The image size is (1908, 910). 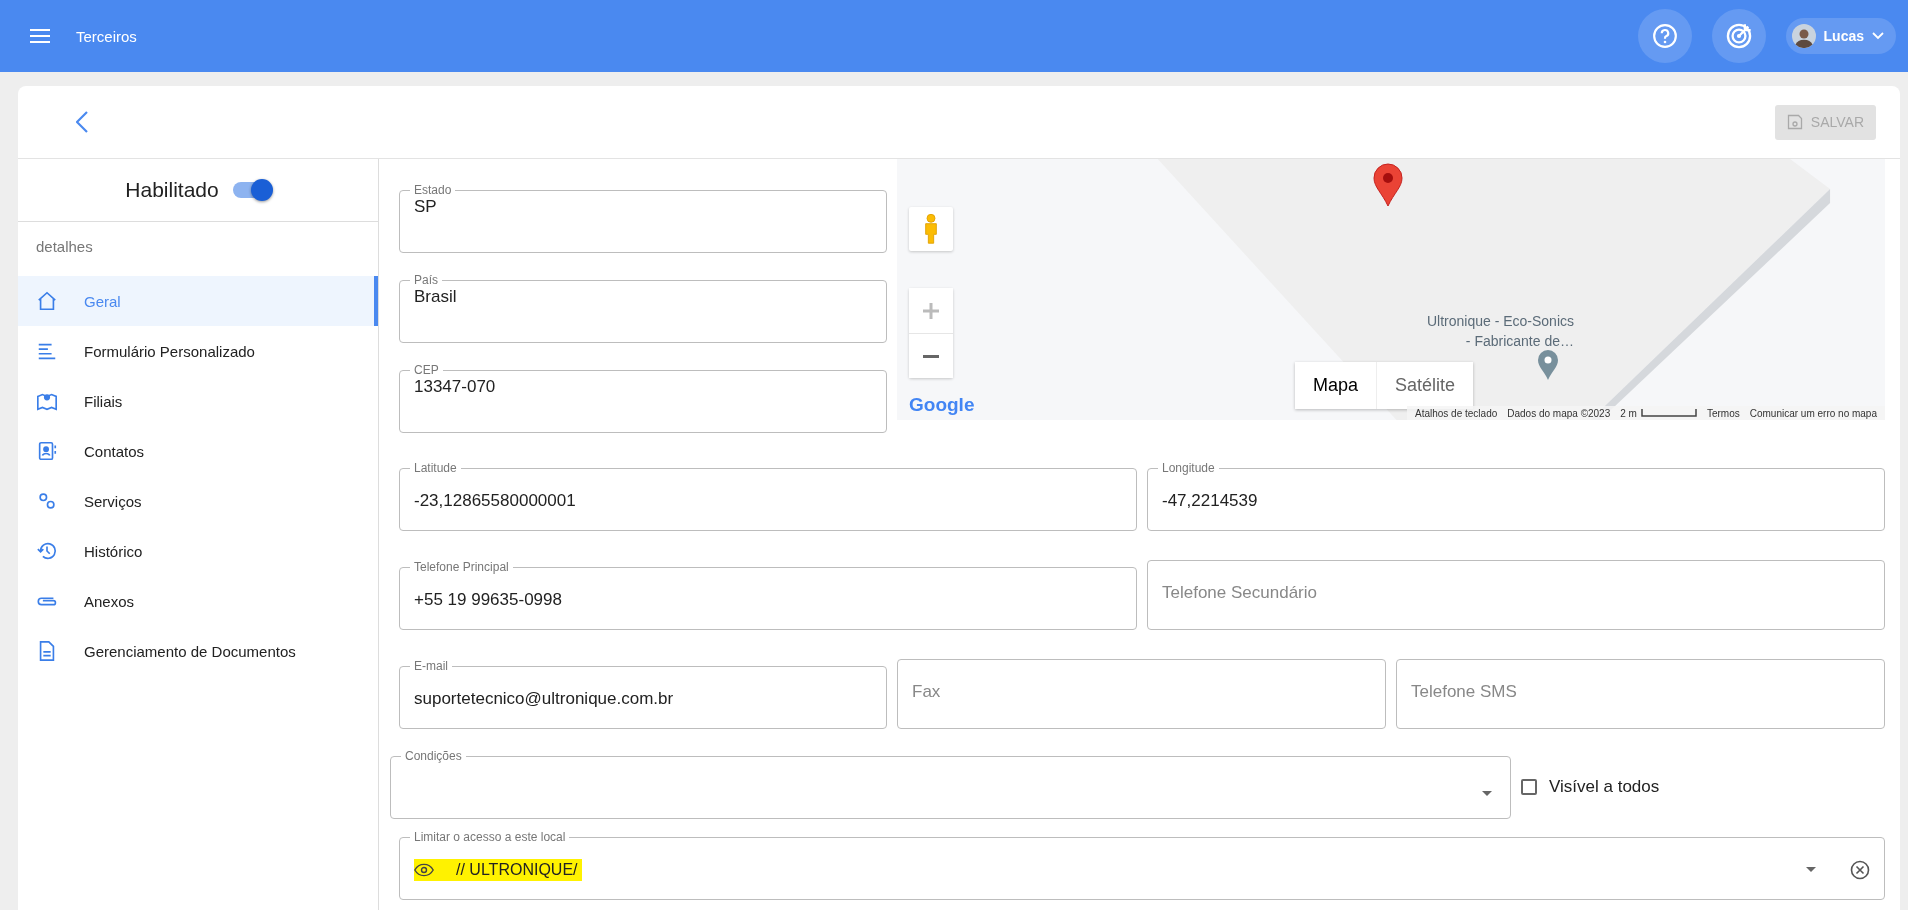 What do you see at coordinates (1590, 787) in the screenshot?
I see `visible-checkbox: Visível a todos` at bounding box center [1590, 787].